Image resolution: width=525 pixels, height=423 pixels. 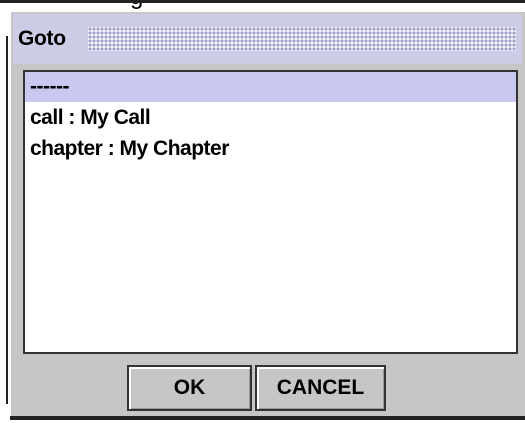 I want to click on ok-button: OK, so click(x=189, y=388).